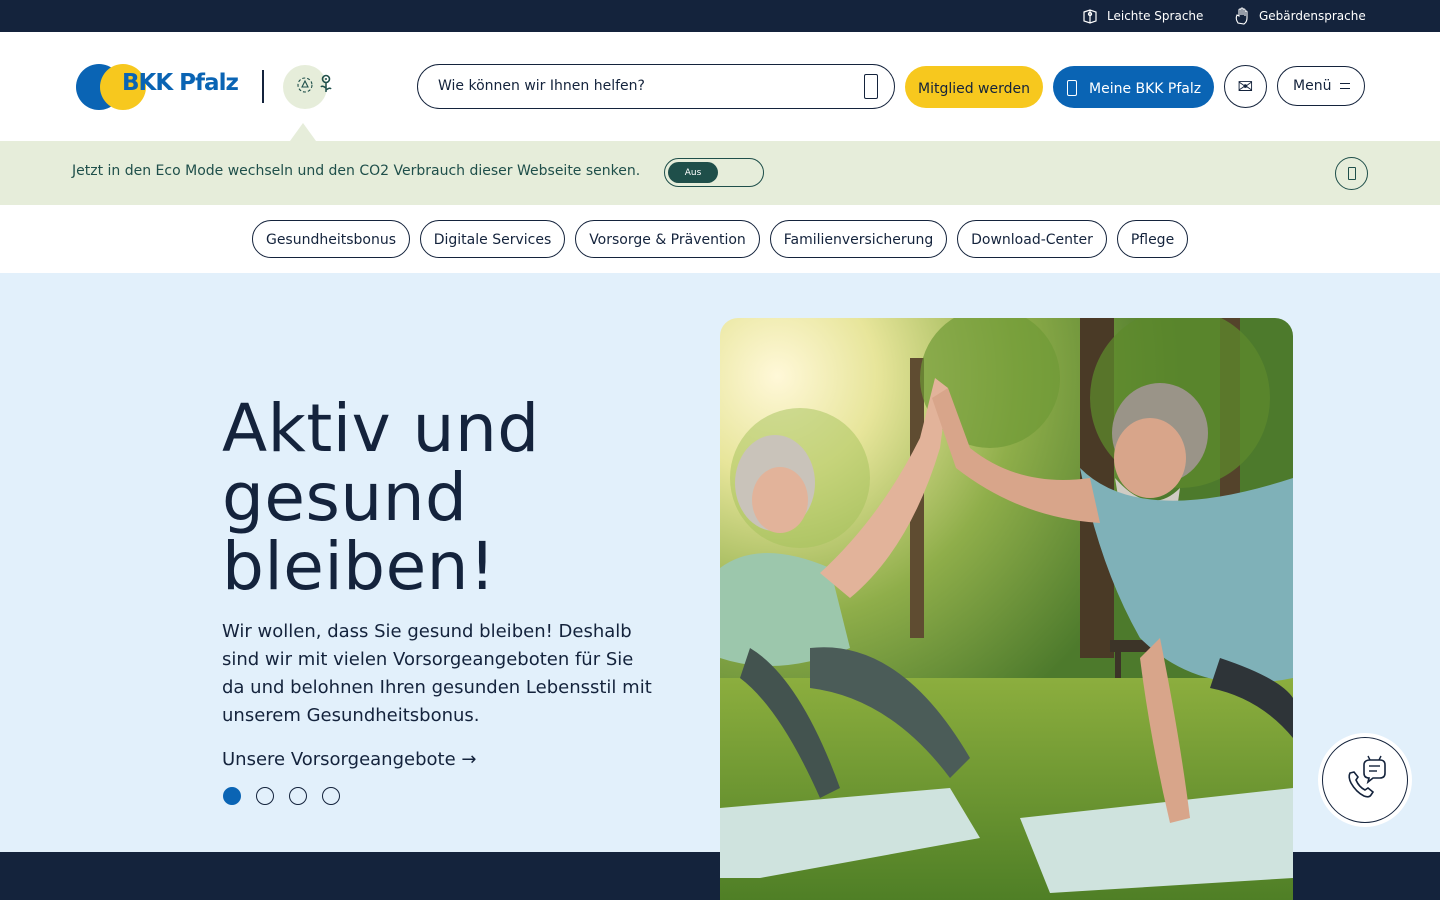 Image resolution: width=1440 pixels, height=900 pixels. I want to click on gebaerdensprache-link: Gebärdensprache, so click(1300, 16).